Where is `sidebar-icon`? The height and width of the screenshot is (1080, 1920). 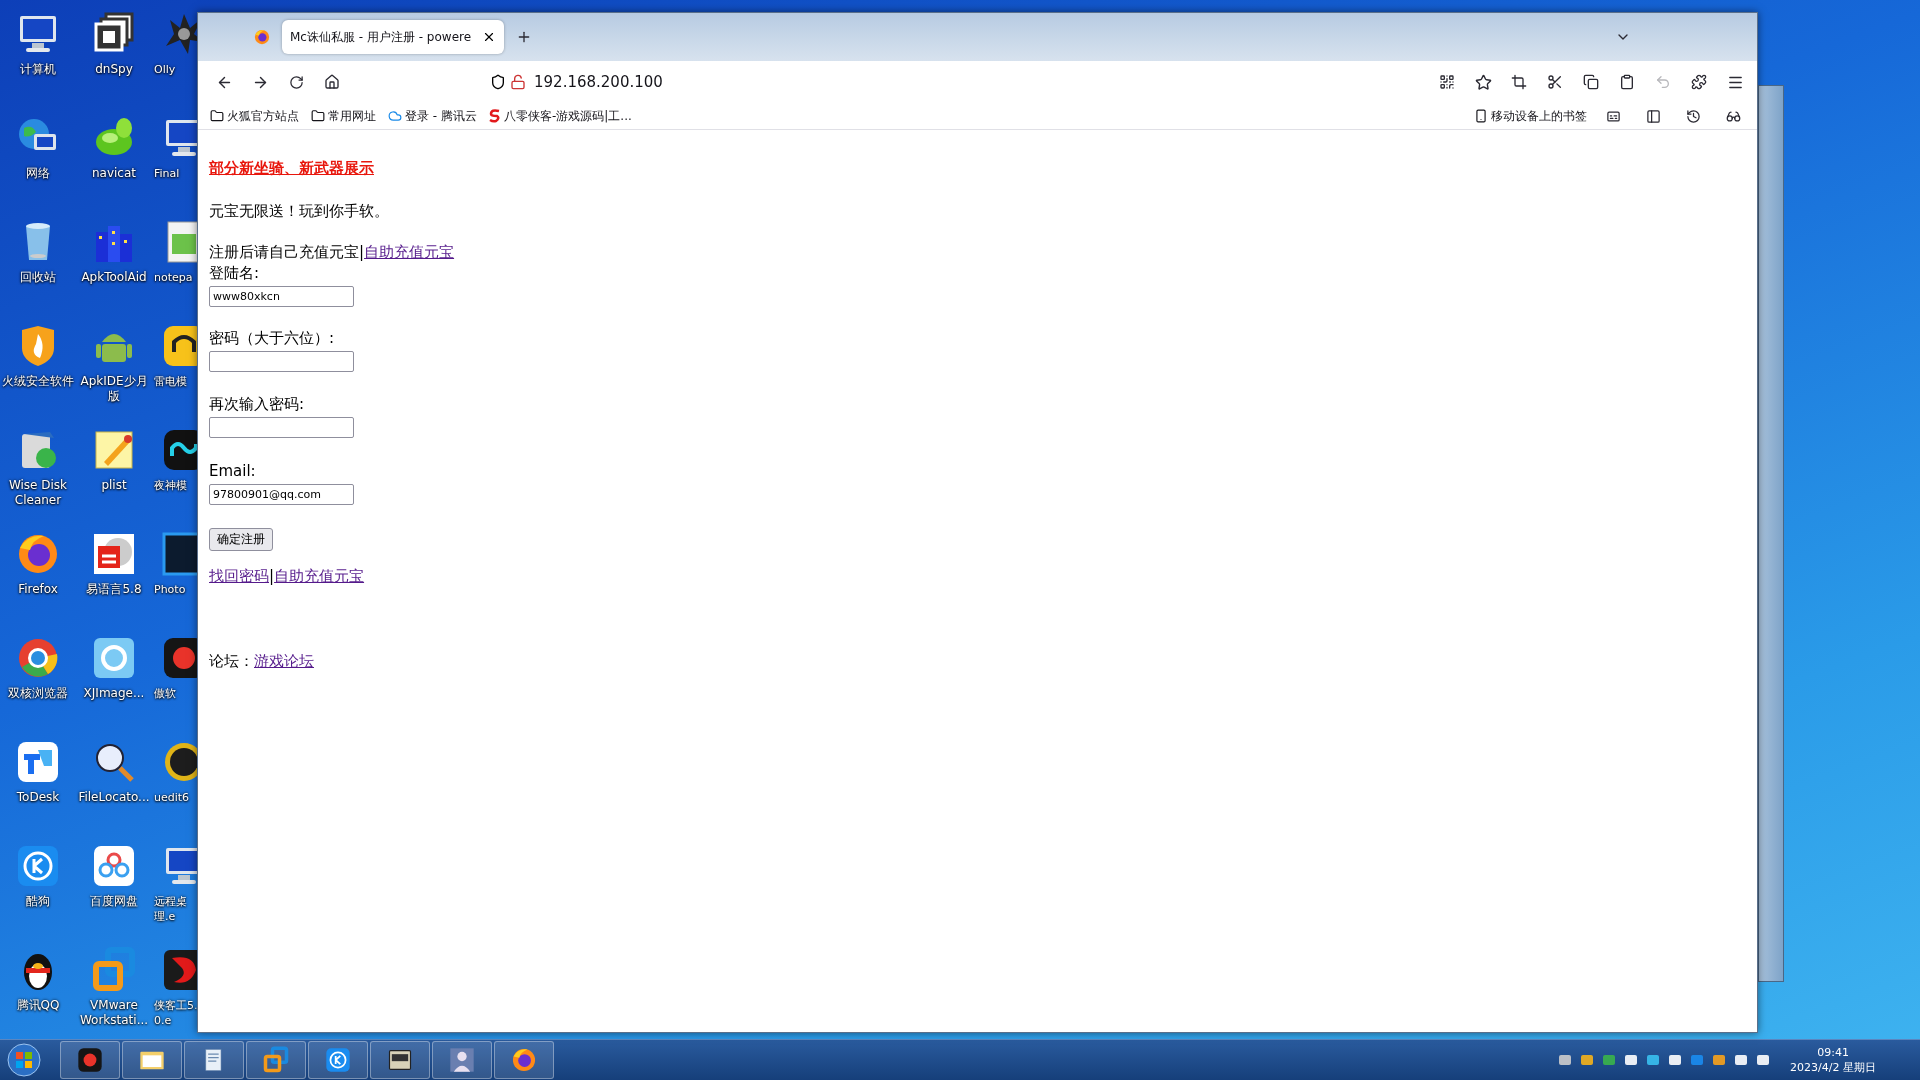 sidebar-icon is located at coordinates (1653, 116).